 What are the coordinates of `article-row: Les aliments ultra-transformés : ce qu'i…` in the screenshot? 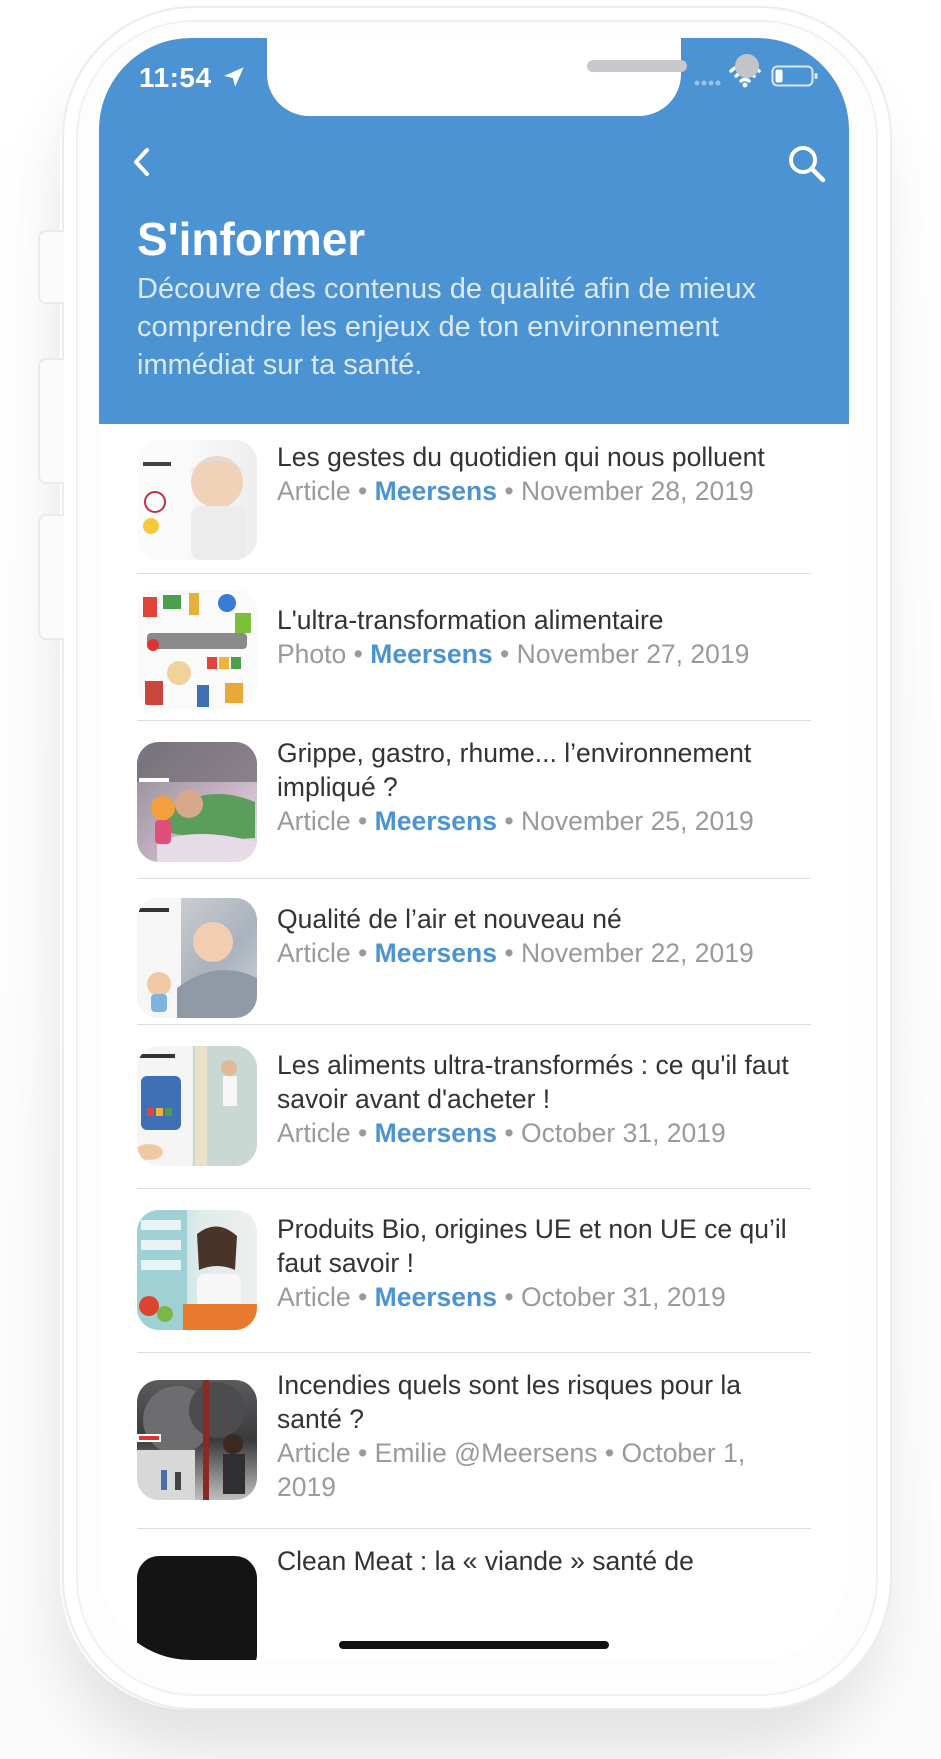 It's located at (474, 1106).